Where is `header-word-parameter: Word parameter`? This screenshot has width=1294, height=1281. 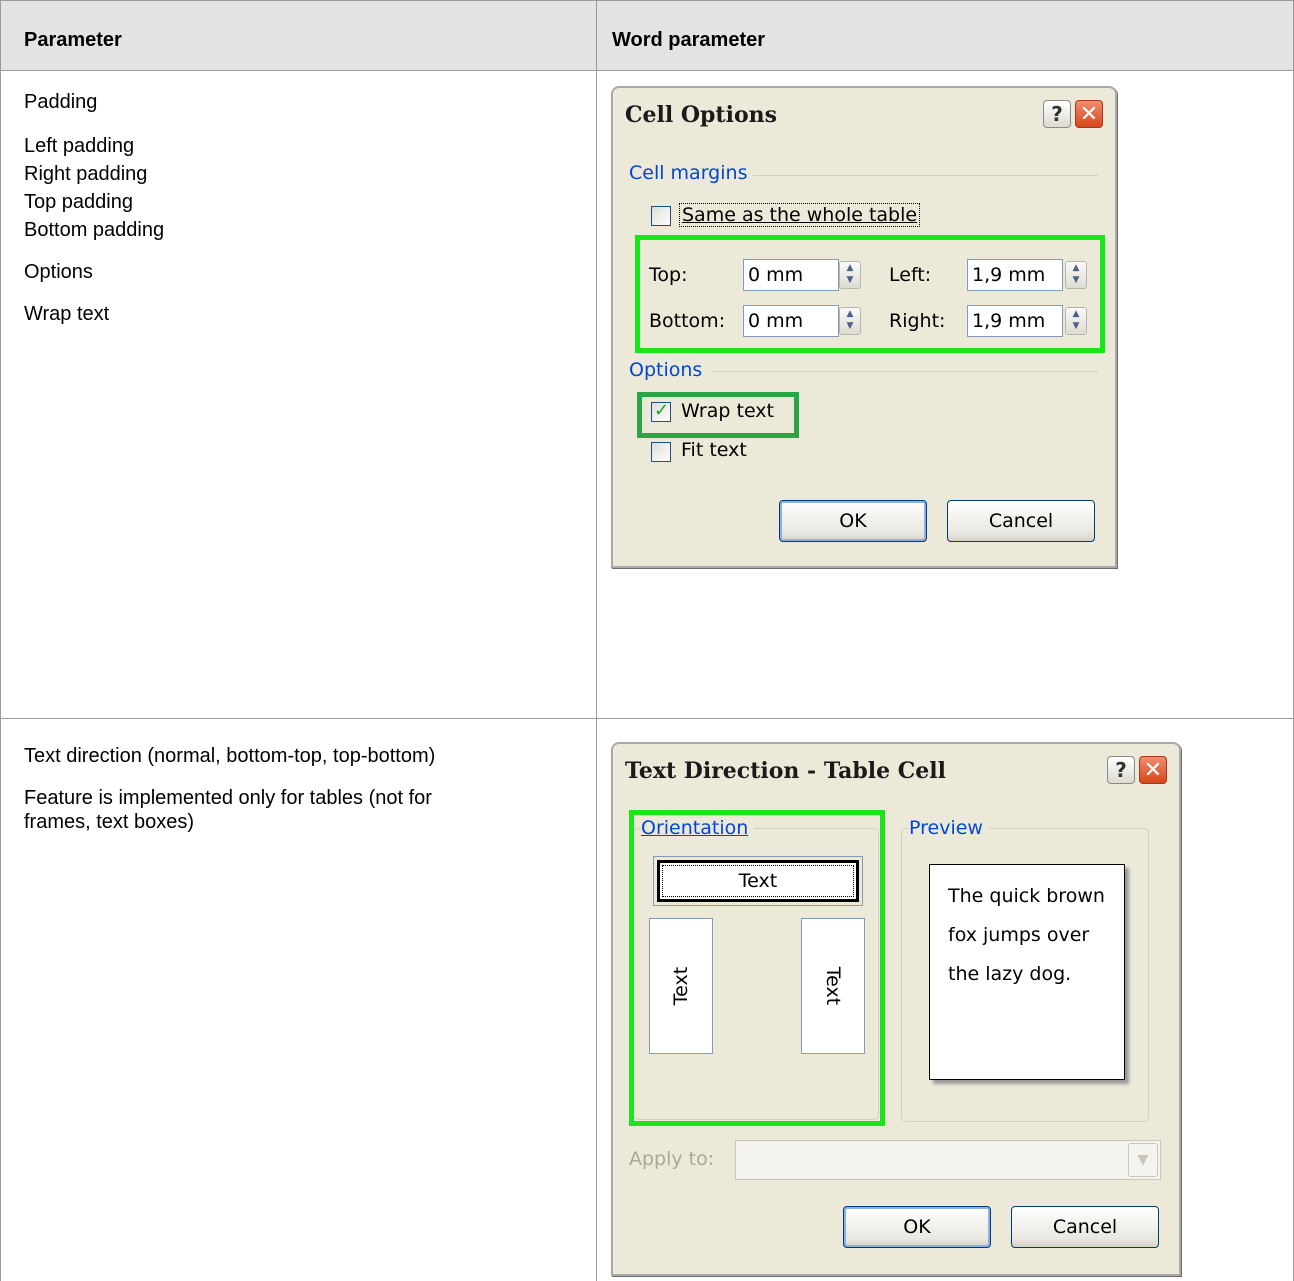 header-word-parameter: Word parameter is located at coordinates (689, 40).